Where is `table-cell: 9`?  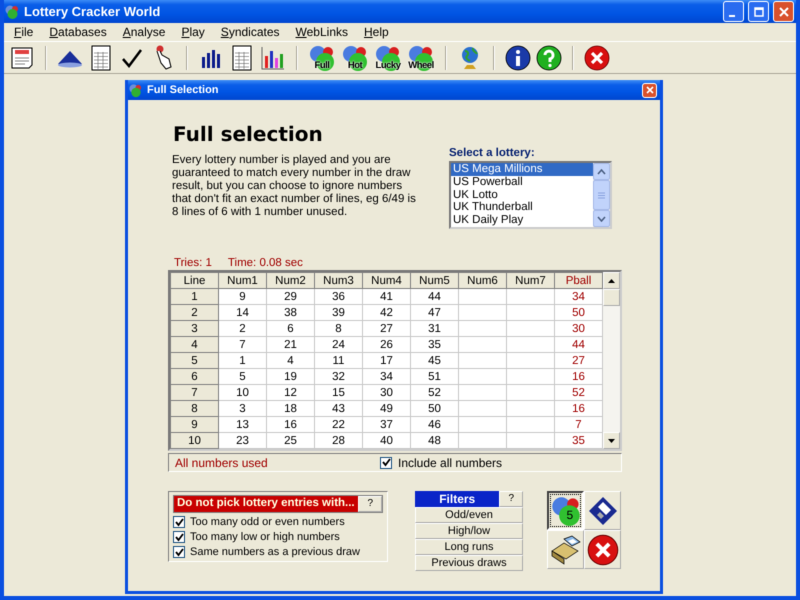 table-cell: 9 is located at coordinates (242, 296).